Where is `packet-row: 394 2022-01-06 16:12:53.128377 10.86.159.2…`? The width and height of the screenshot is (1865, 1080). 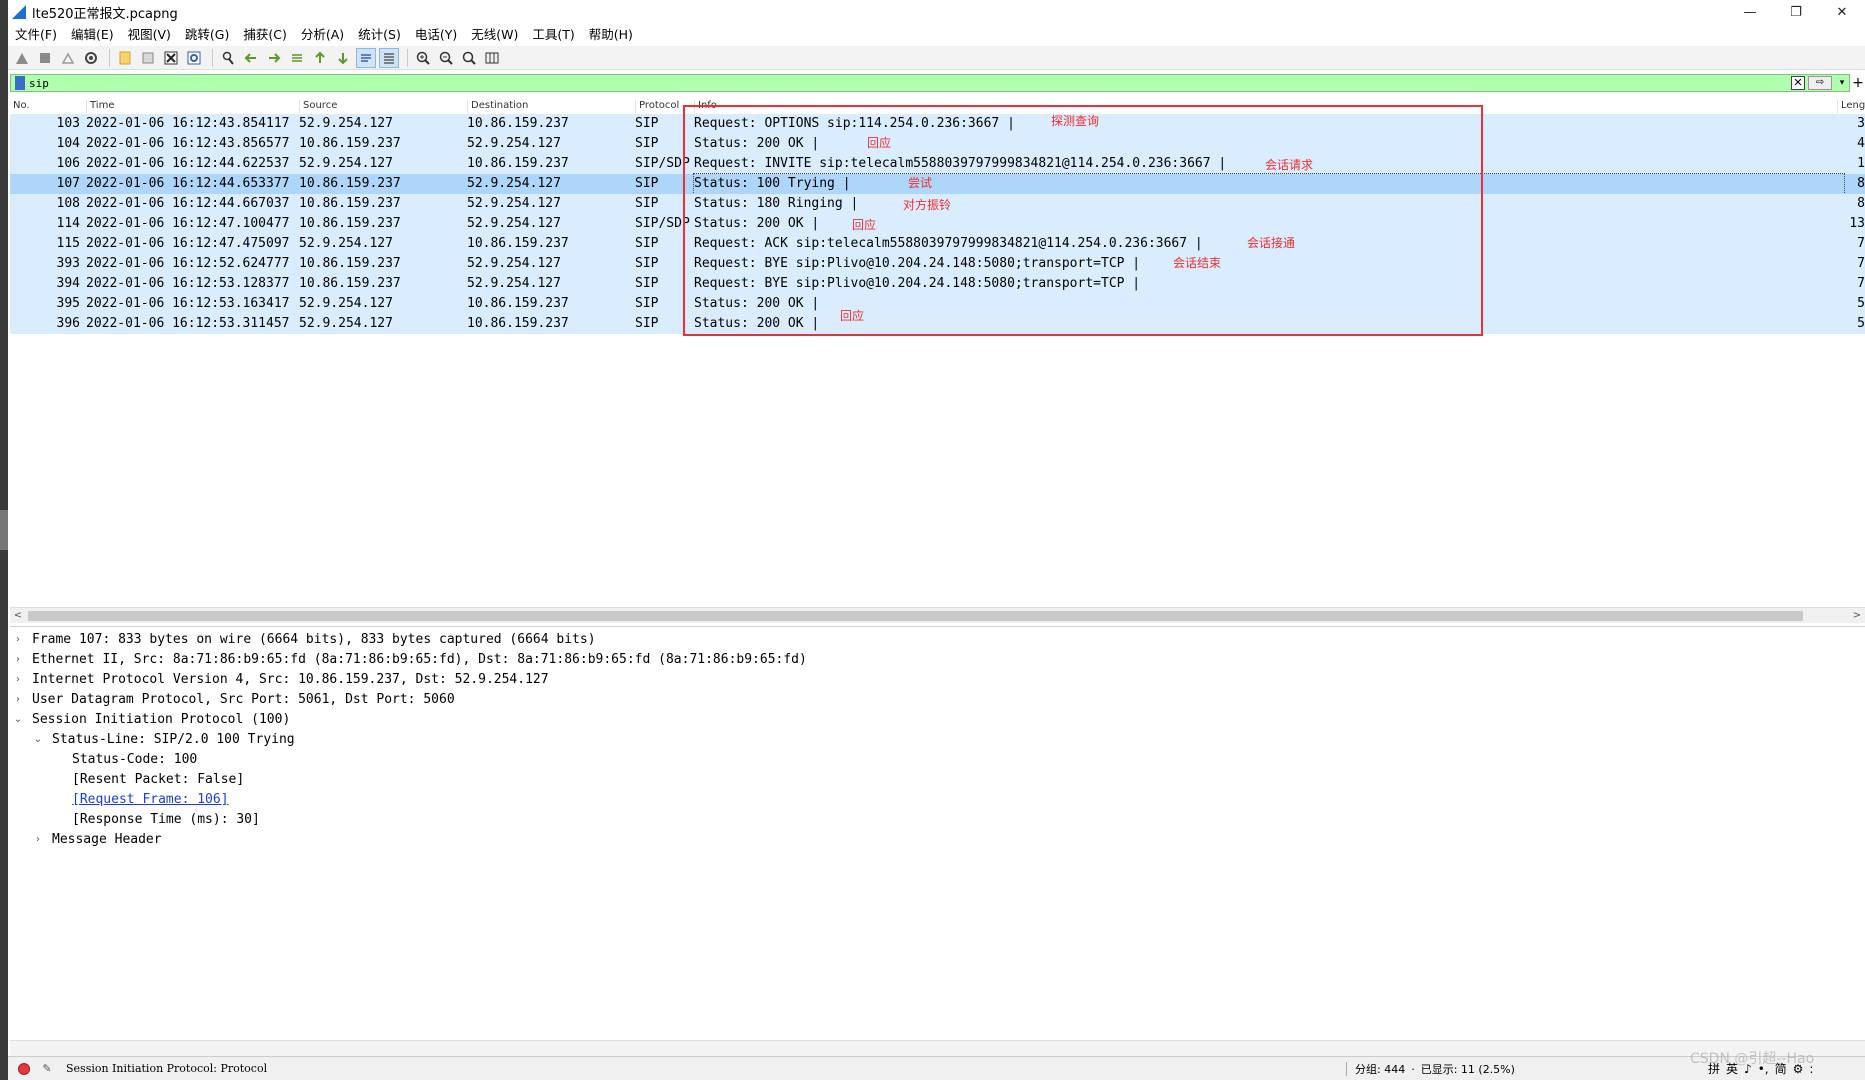
packet-row: 394 2022-01-06 16:12:53.128377 10.86.159.2… is located at coordinates (937, 284).